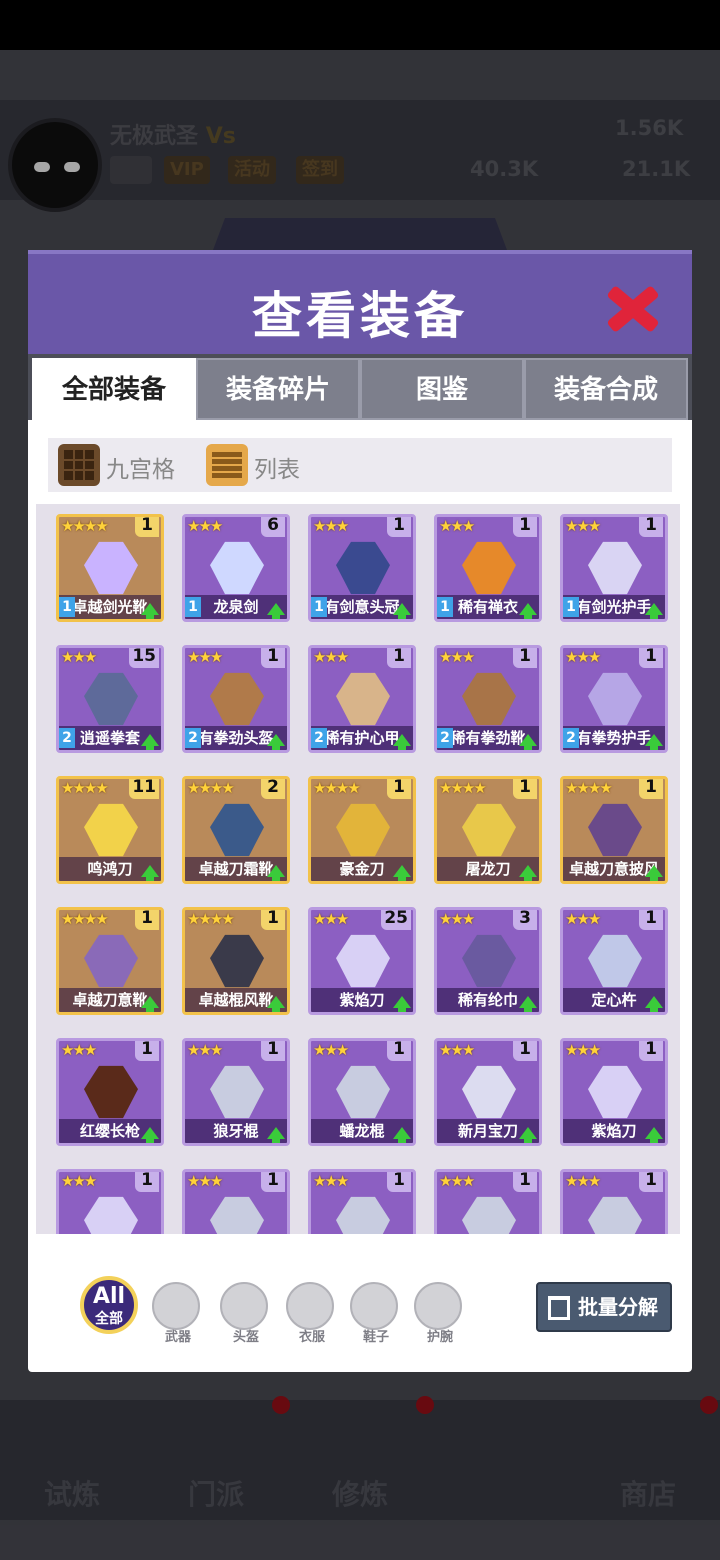  Describe the element at coordinates (110, 699) in the screenshot. I see `equipment-card: ★★★ 15 逍遥拳套 2` at that location.